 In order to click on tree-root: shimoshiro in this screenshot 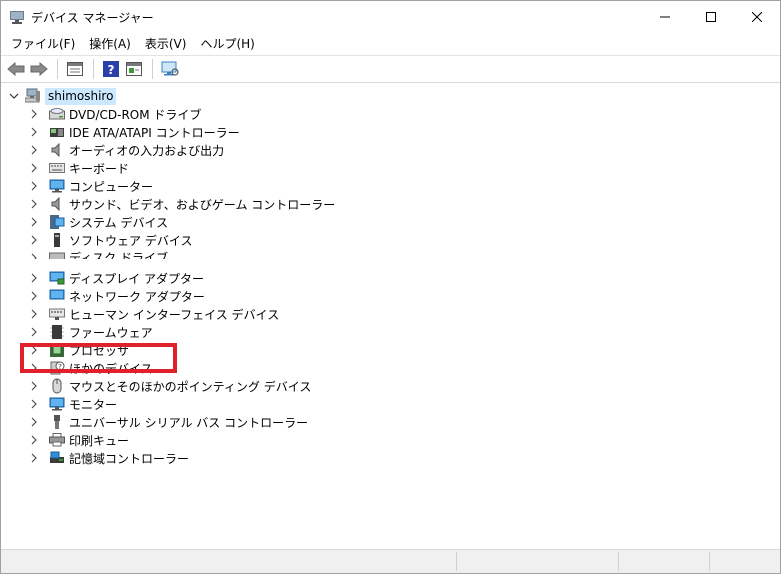, I will do `click(62, 96)`.